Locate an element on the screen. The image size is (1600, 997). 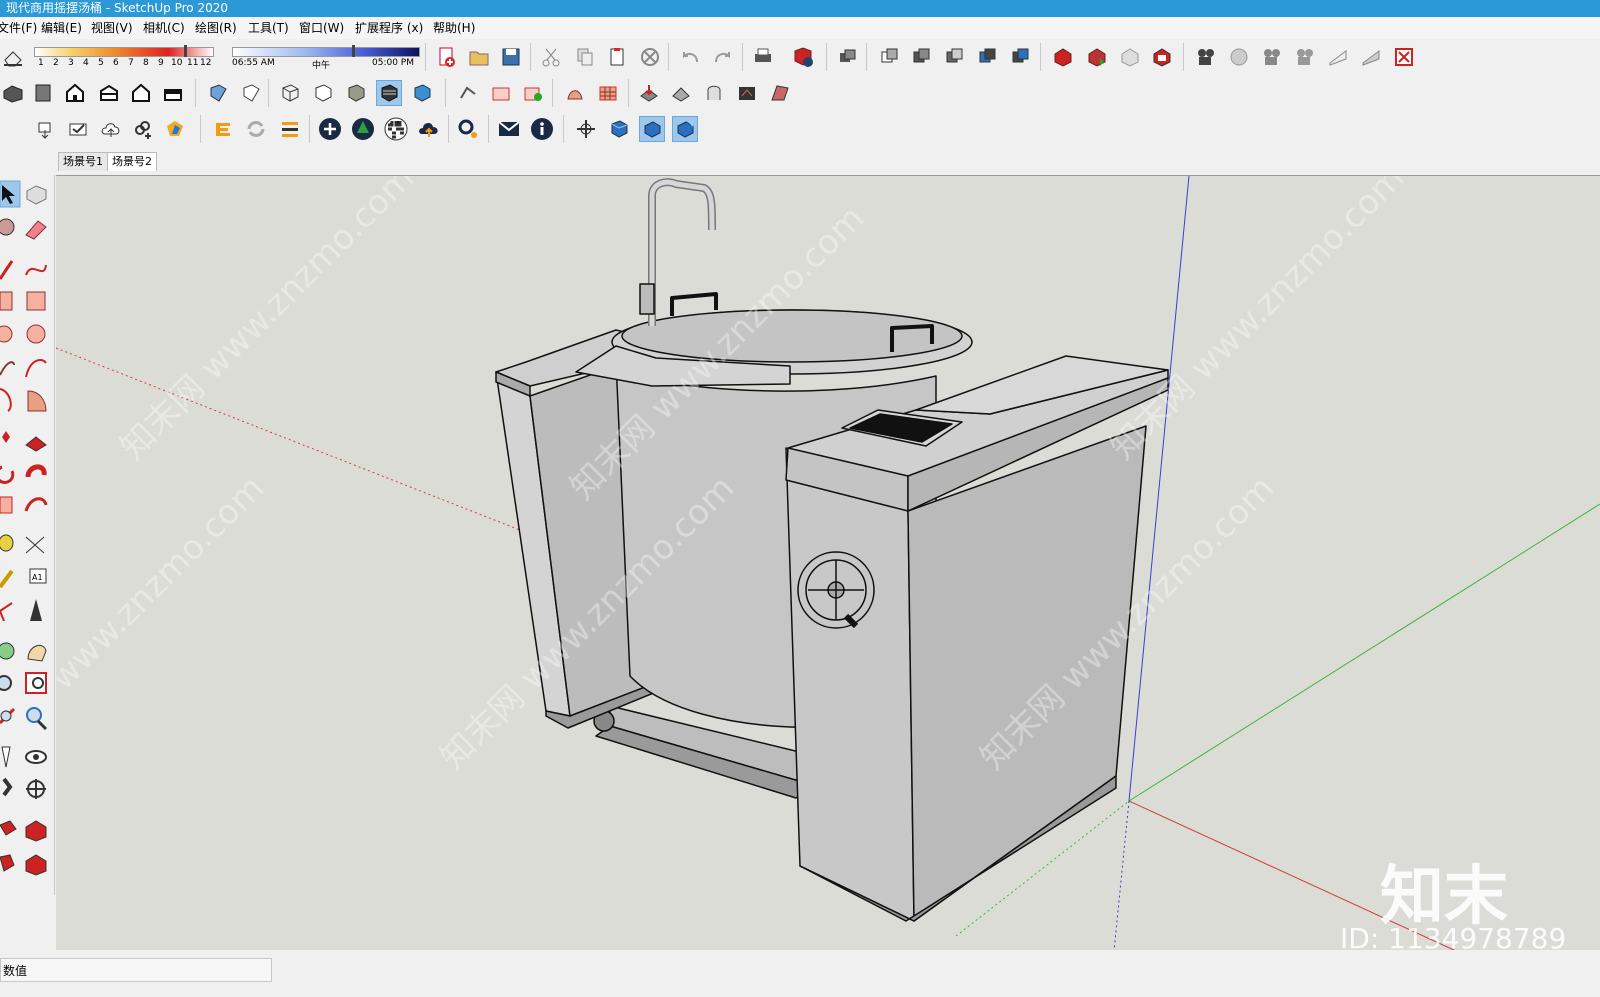
view-back-icon is located at coordinates (1020, 57).